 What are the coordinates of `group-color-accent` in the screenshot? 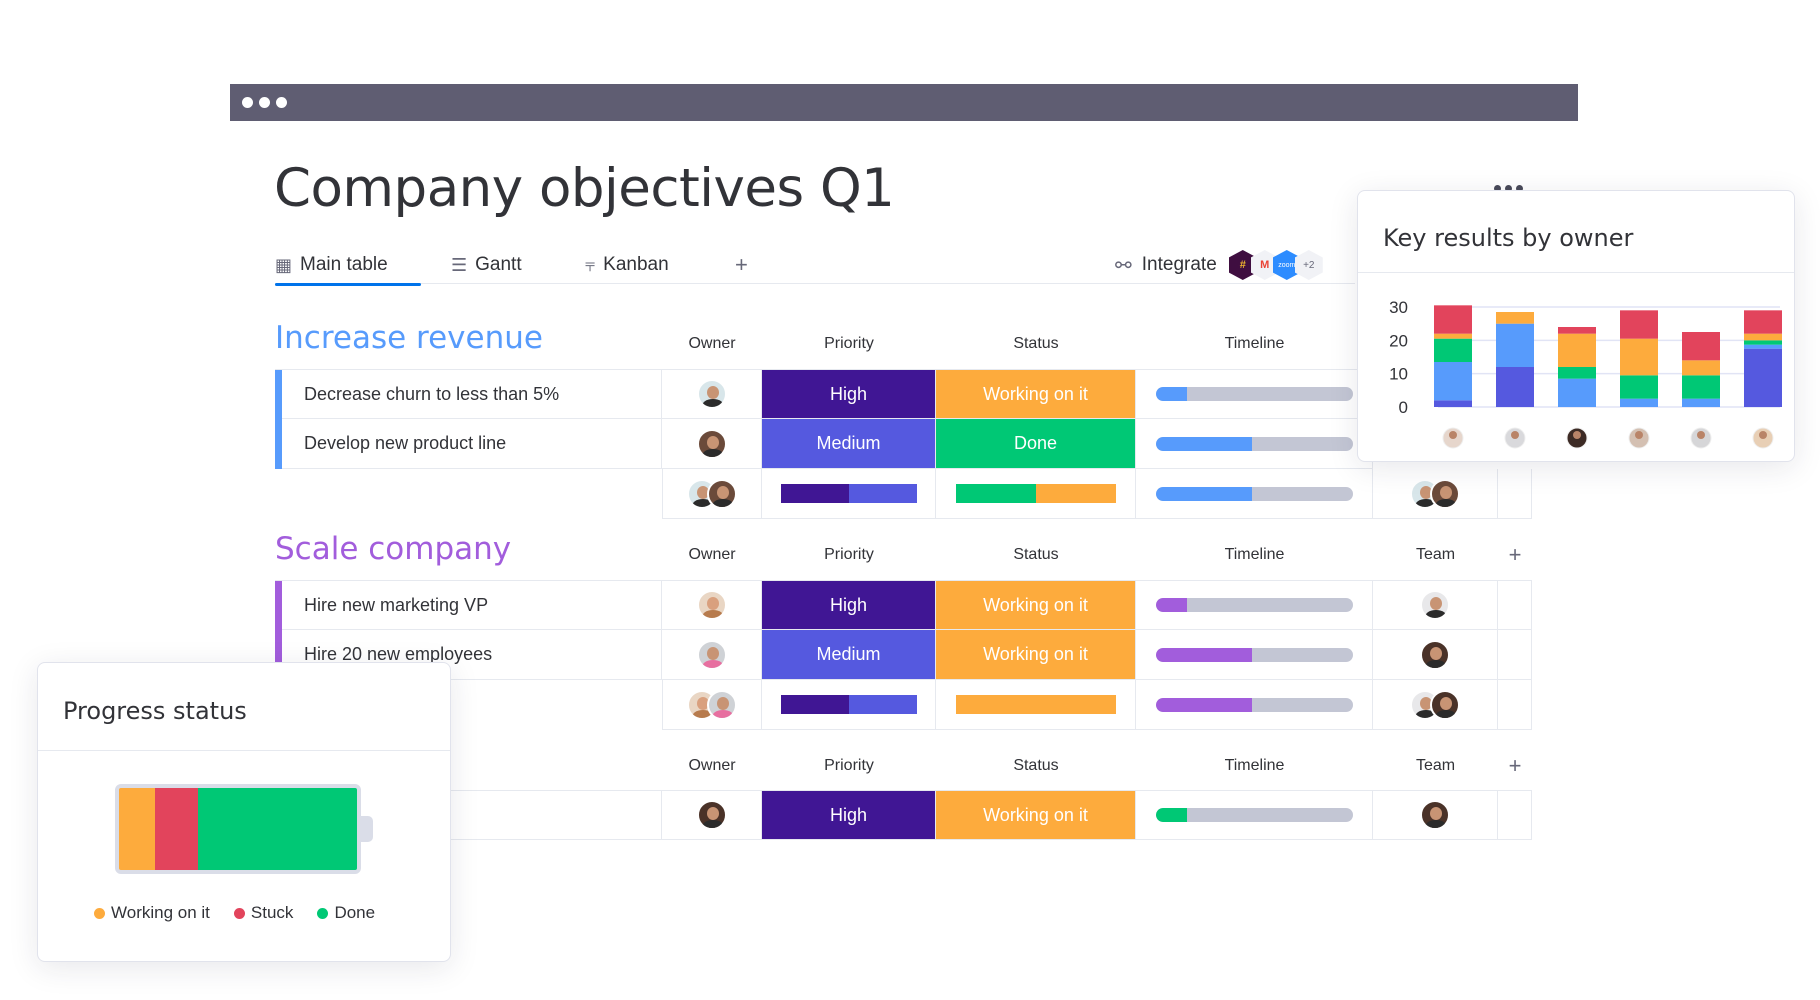 It's located at (278, 605).